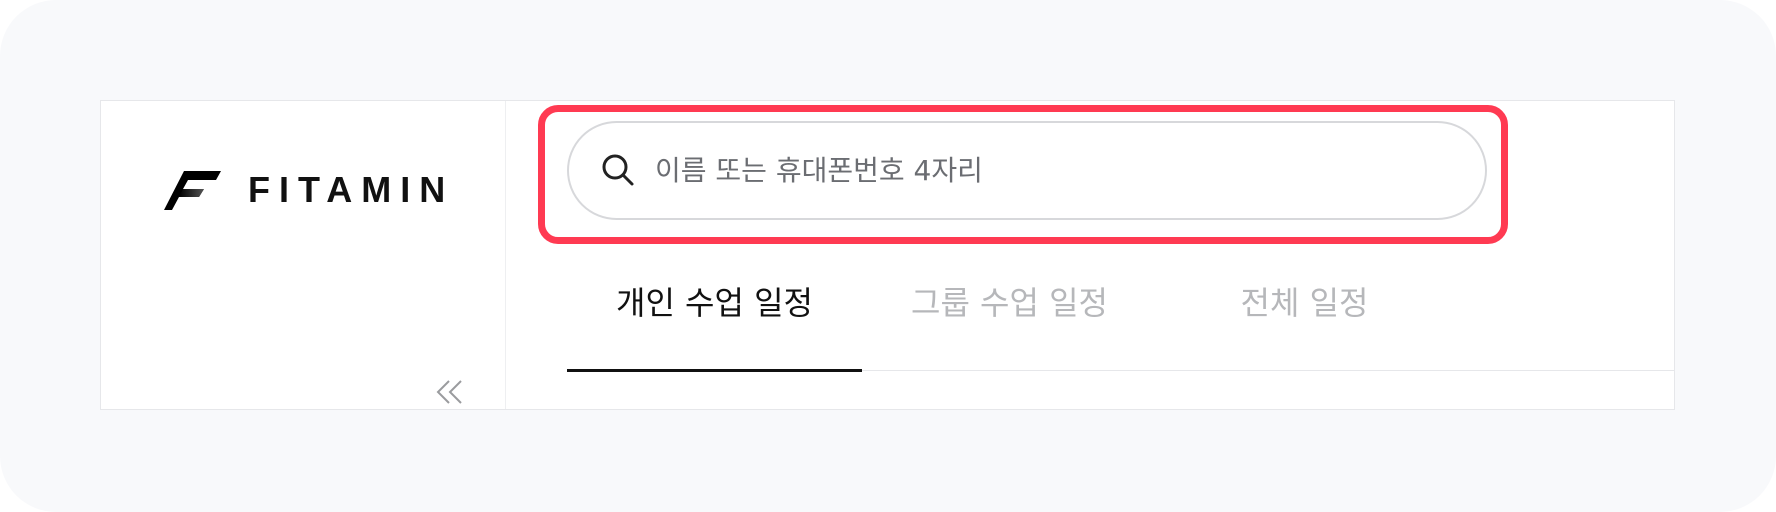 The height and width of the screenshot is (512, 1776). What do you see at coordinates (192, 190) in the screenshot?
I see `fitamin-logo-icon` at bounding box center [192, 190].